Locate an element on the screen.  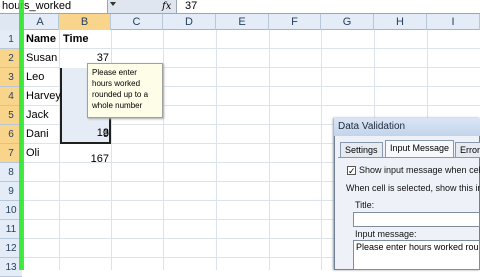
column-header-h: H is located at coordinates (400, 22).